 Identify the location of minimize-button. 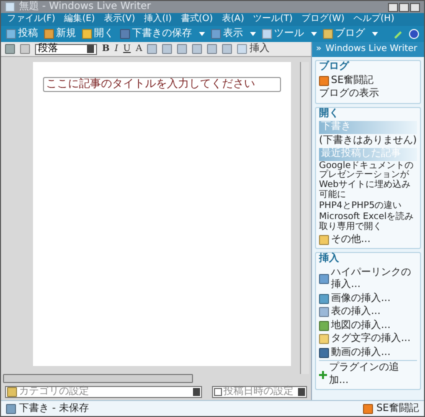
(393, 7).